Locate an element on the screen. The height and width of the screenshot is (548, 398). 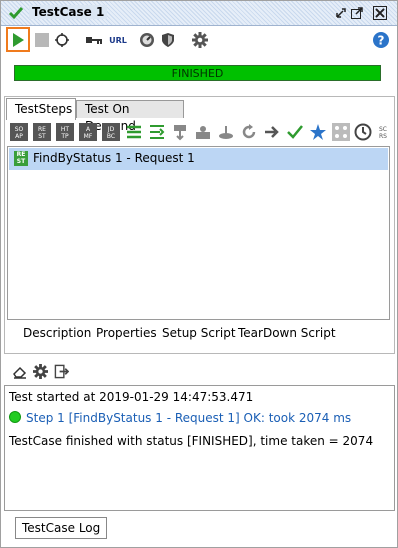
property-transfer-icon is located at coordinates (157, 132).